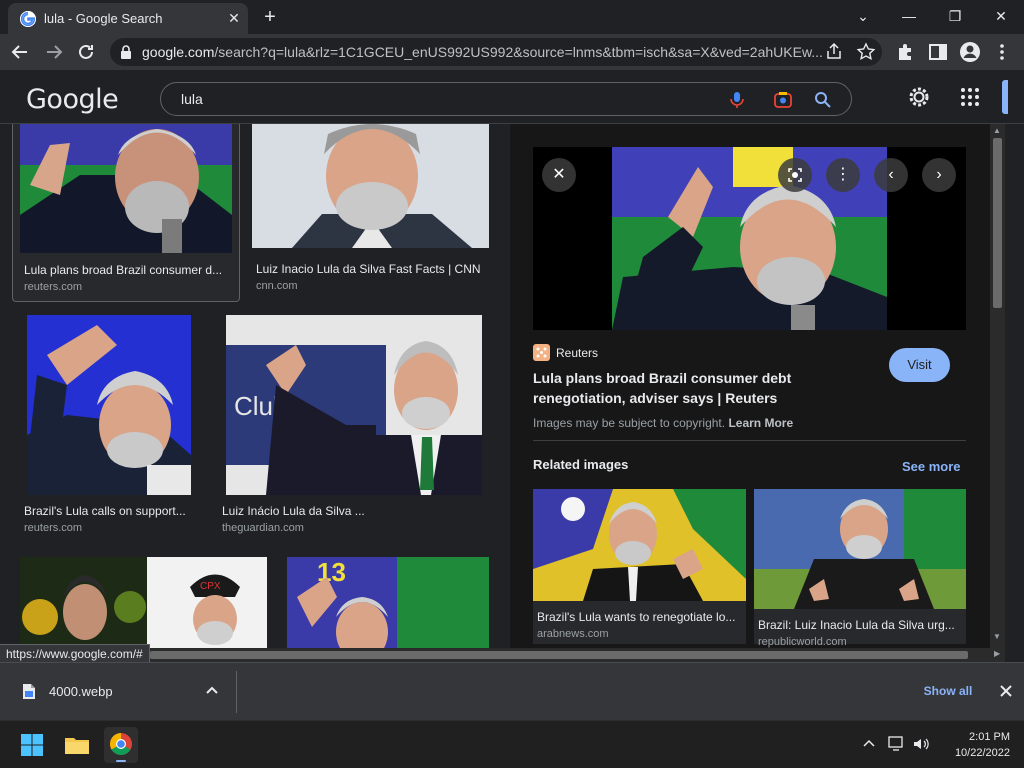  What do you see at coordinates (354, 405) in the screenshot?
I see `result-image: Club` at bounding box center [354, 405].